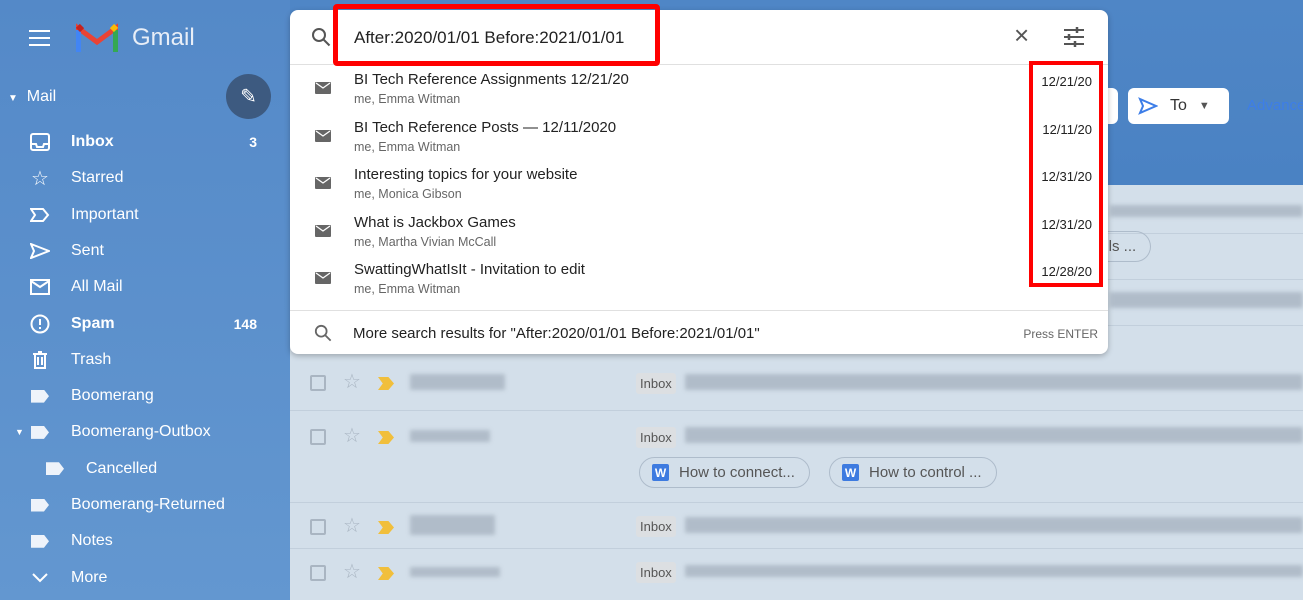 This screenshot has width=1303, height=600. I want to click on important-icon, so click(40, 215).